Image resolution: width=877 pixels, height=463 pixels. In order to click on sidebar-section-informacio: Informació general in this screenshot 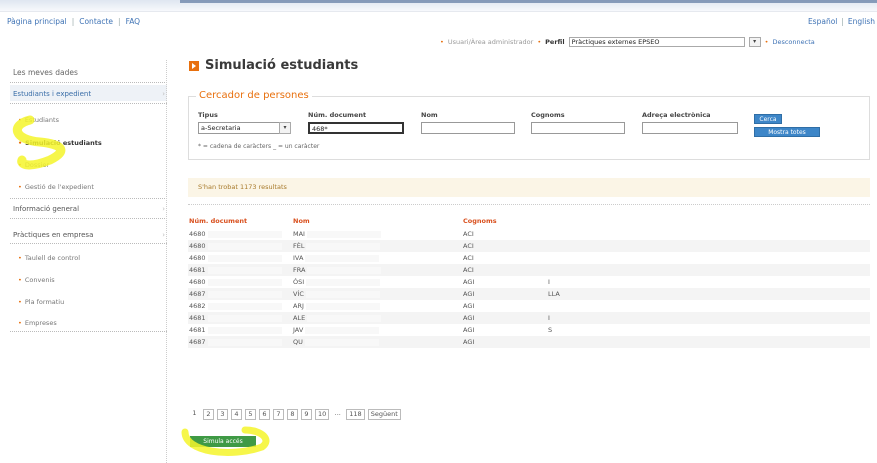, I will do `click(46, 209)`.